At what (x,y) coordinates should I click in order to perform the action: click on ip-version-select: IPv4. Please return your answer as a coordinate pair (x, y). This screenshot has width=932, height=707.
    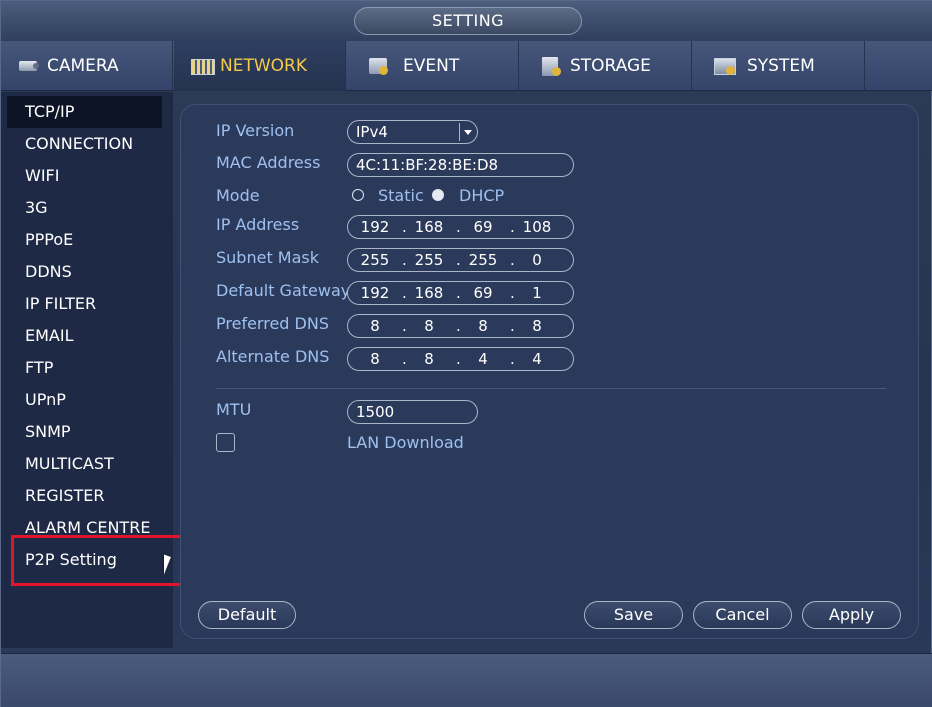
    Looking at the image, I should click on (412, 132).